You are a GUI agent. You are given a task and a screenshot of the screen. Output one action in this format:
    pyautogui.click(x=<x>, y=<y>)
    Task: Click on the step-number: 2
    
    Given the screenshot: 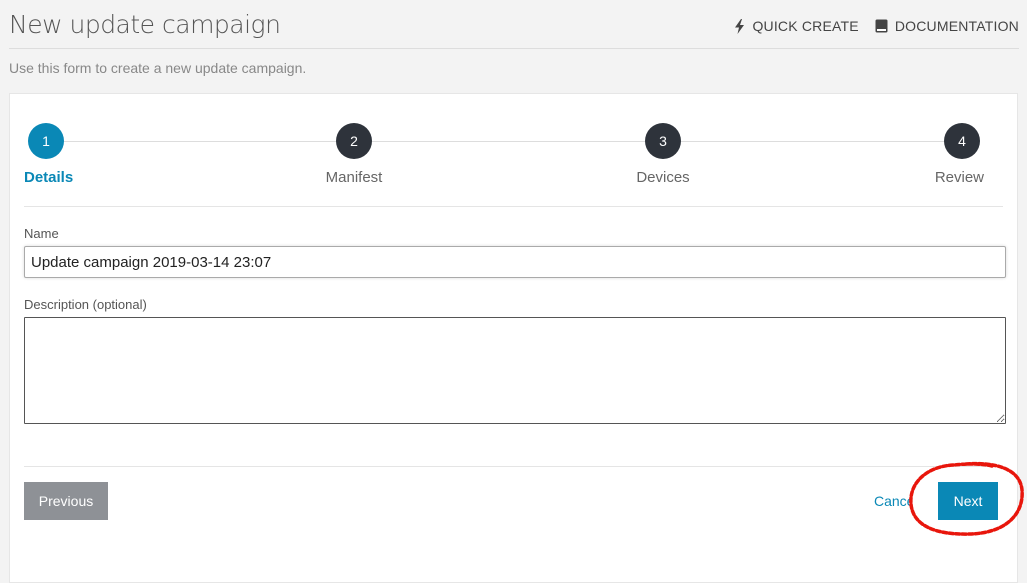 What is the action you would take?
    pyautogui.click(x=354, y=141)
    